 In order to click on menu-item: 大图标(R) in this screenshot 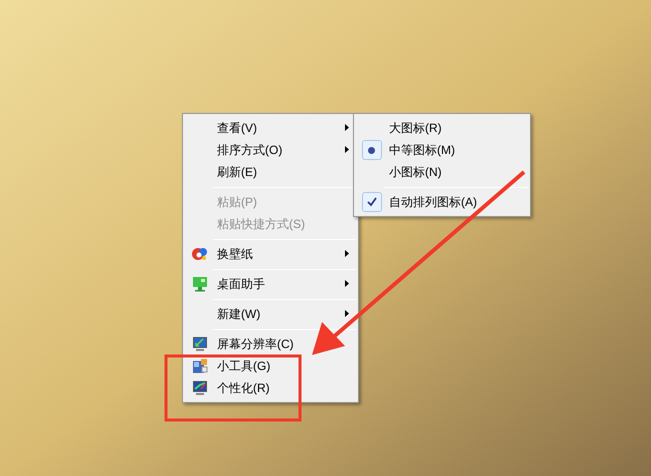, I will do `click(415, 128)`.